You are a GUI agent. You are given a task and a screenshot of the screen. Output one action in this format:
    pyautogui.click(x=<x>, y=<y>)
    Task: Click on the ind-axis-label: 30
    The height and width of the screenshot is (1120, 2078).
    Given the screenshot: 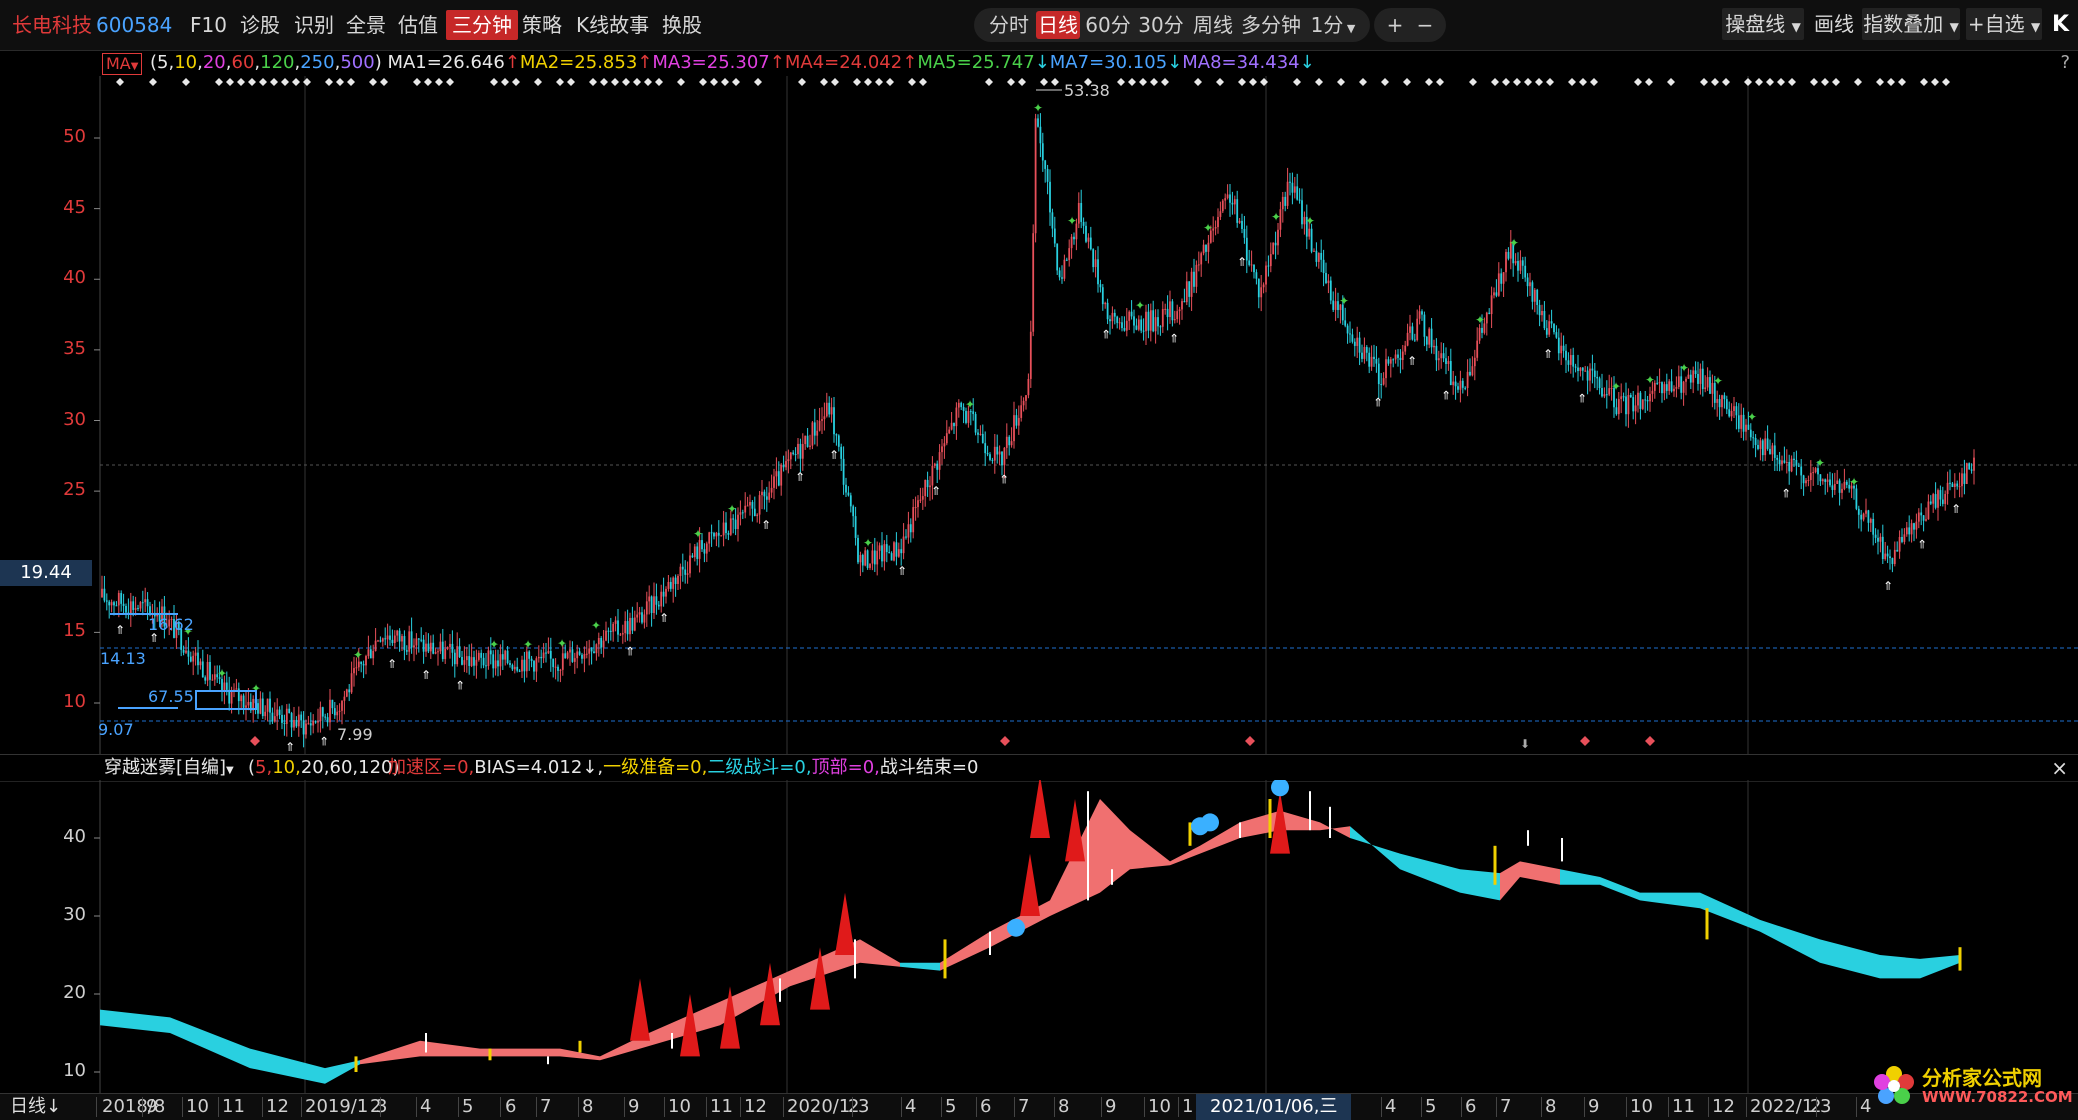 What is the action you would take?
    pyautogui.click(x=74, y=914)
    